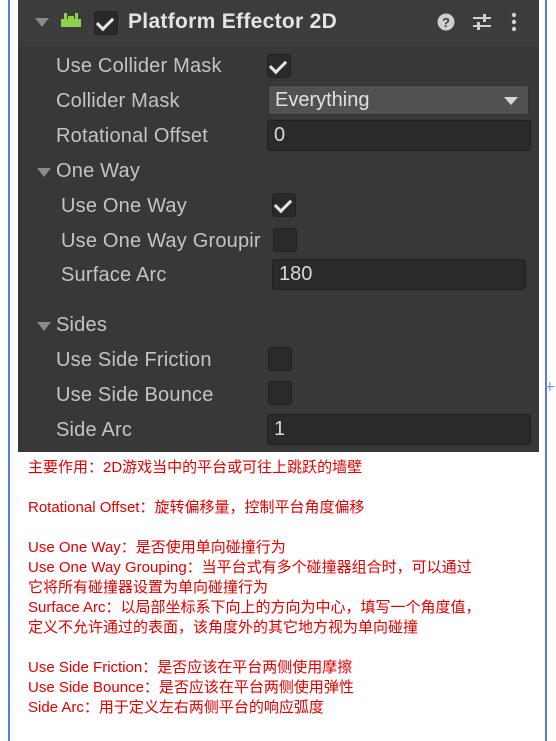  I want to click on note-line: Rotational Offset：旋转偏移量，控制平台角度偏移, so click(196, 507).